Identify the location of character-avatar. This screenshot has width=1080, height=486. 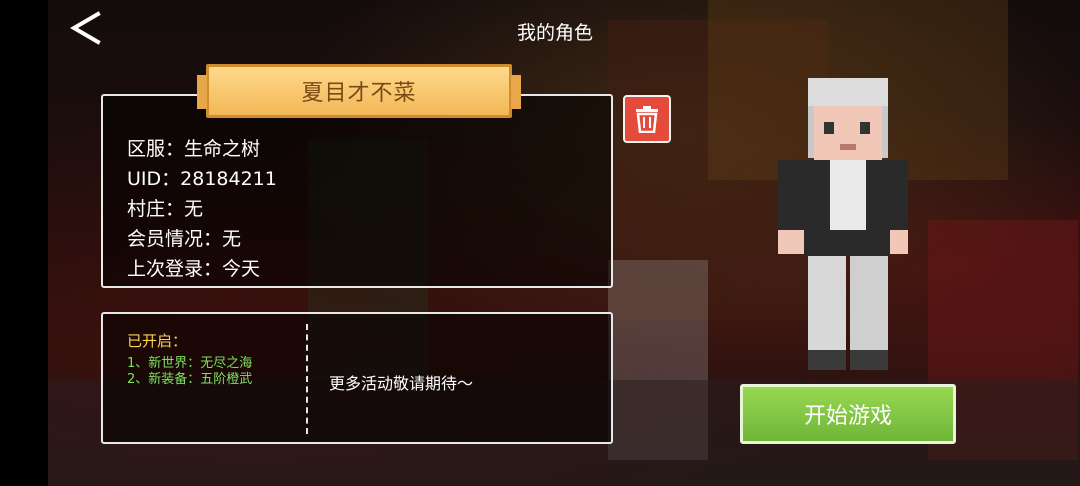
(843, 228).